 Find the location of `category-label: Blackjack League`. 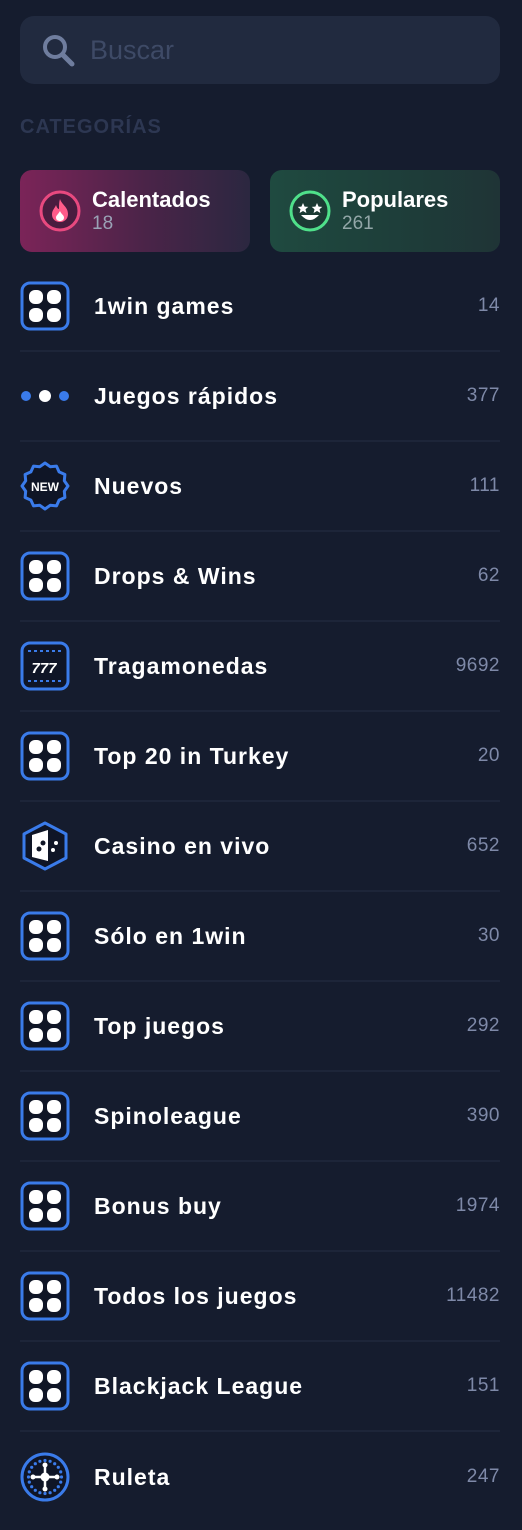

category-label: Blackjack League is located at coordinates (199, 1385).